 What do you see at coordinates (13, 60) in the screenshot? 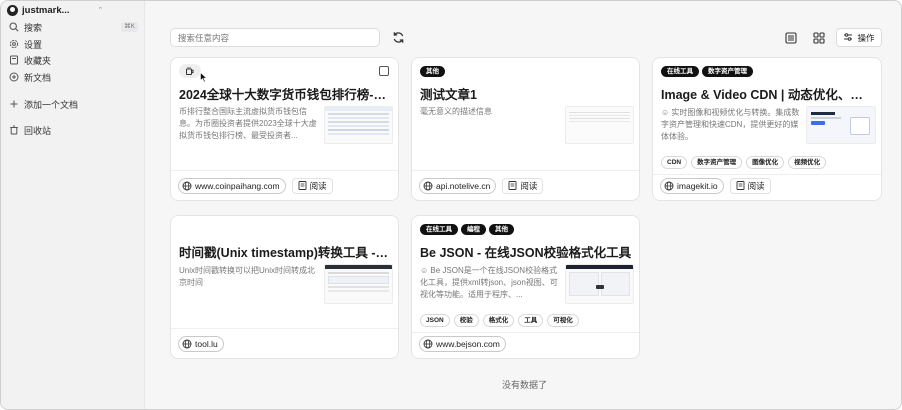
I see `bookmark-icon` at bounding box center [13, 60].